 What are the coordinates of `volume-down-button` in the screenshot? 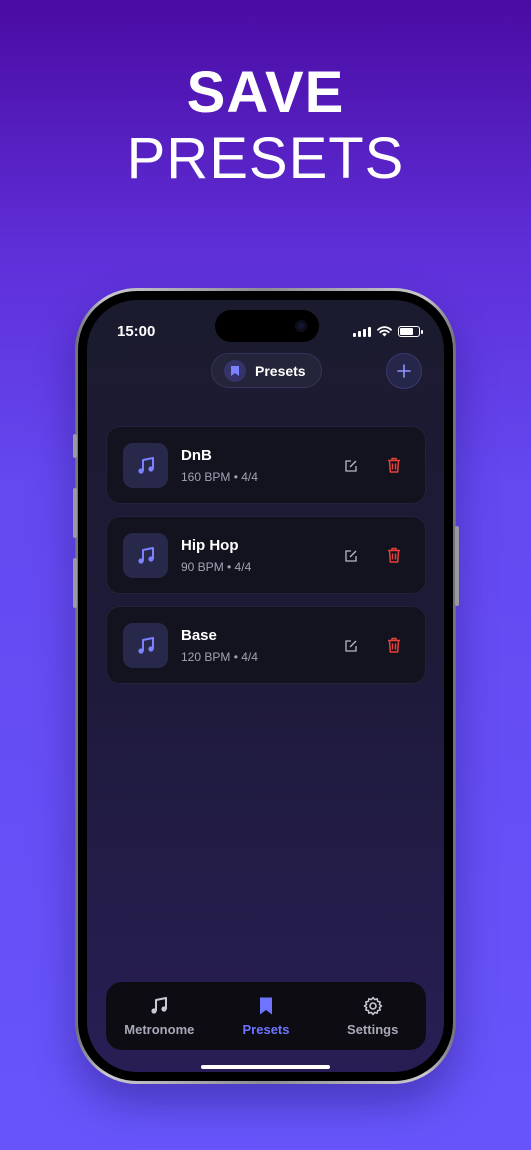 It's located at (75, 583).